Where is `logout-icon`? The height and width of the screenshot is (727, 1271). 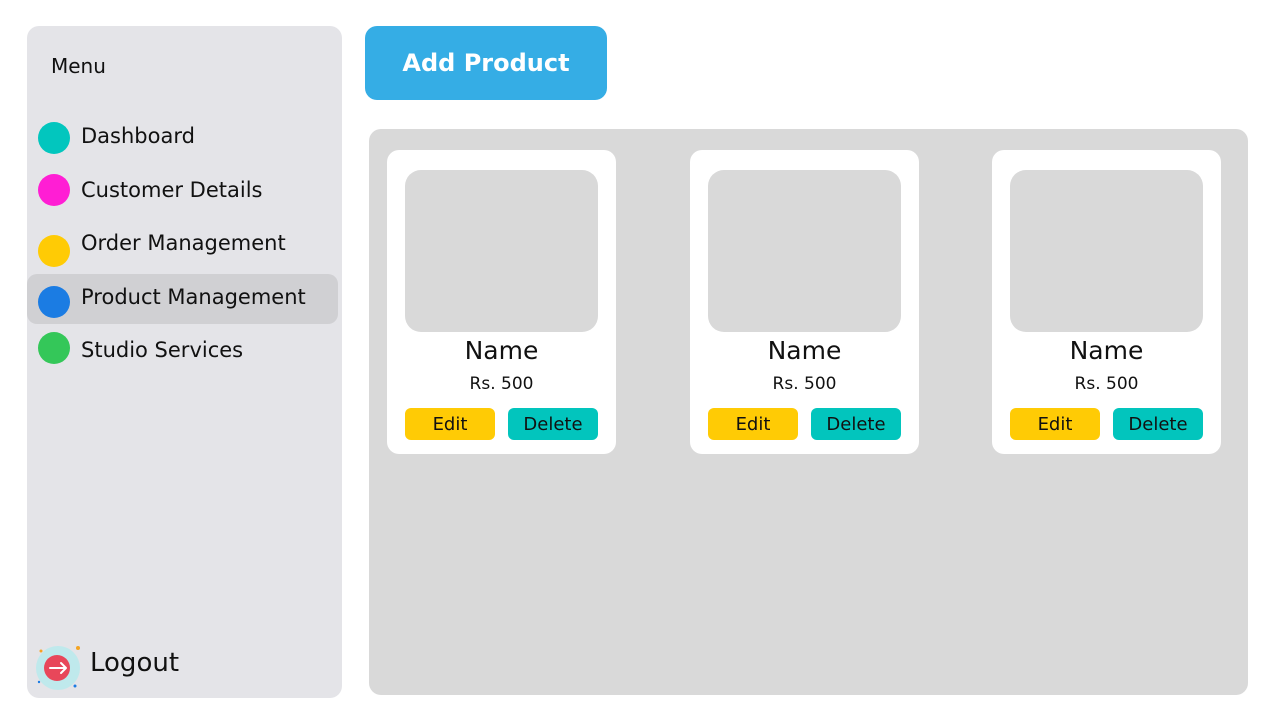 logout-icon is located at coordinates (58, 668).